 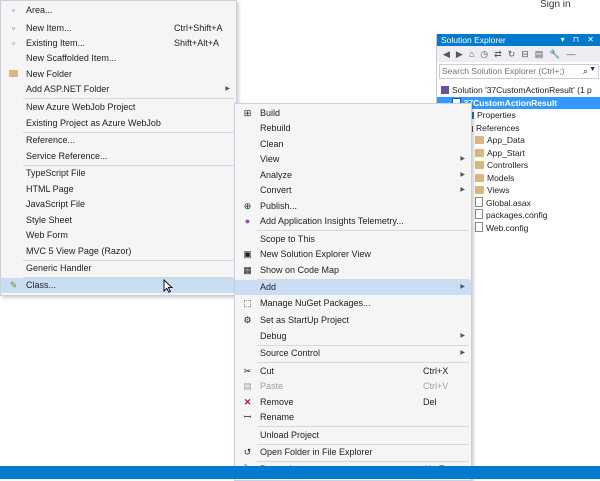 What do you see at coordinates (118, 74) in the screenshot?
I see `menu-item-new-folder: New Folder` at bounding box center [118, 74].